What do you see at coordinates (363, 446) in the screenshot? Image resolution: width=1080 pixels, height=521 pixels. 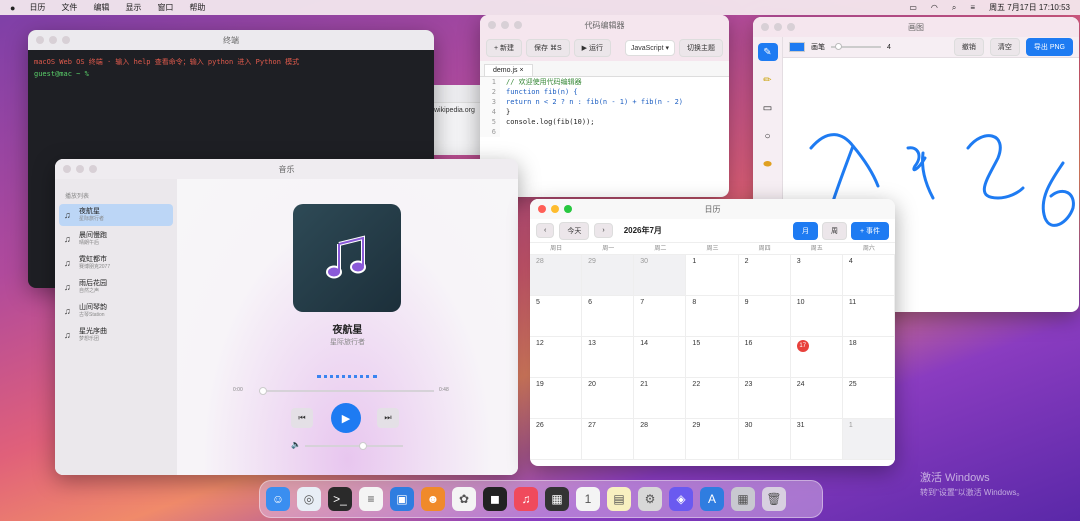 I see `volume-knob` at bounding box center [363, 446].